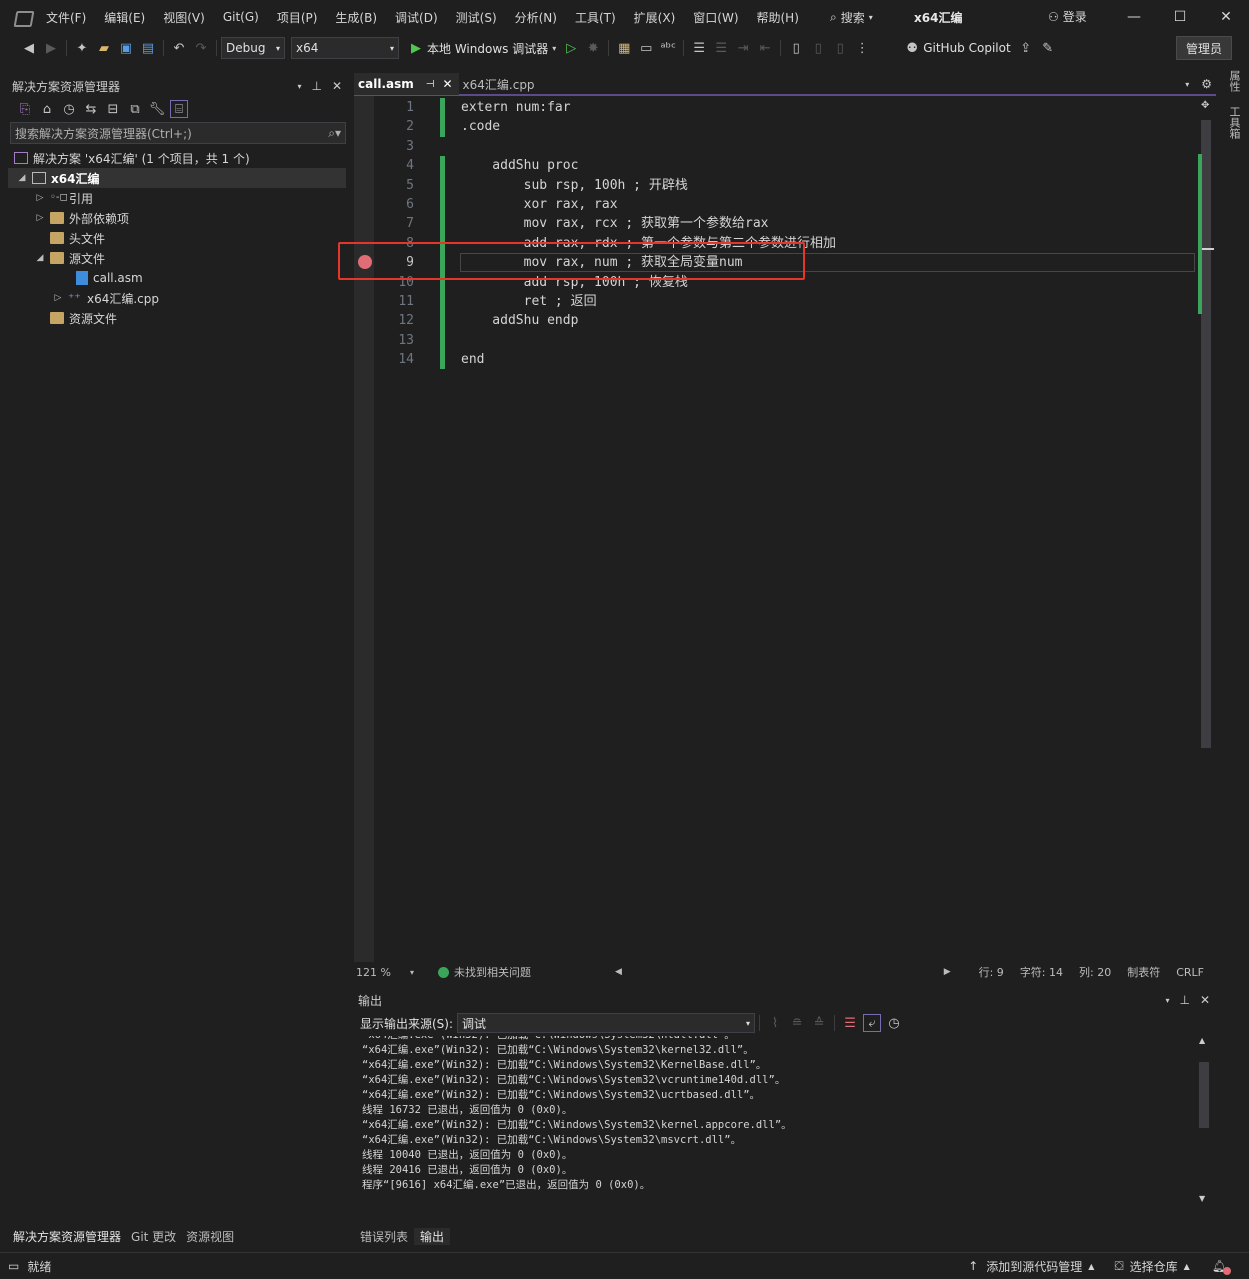  I want to click on share-icon: ⇪, so click(1026, 48).